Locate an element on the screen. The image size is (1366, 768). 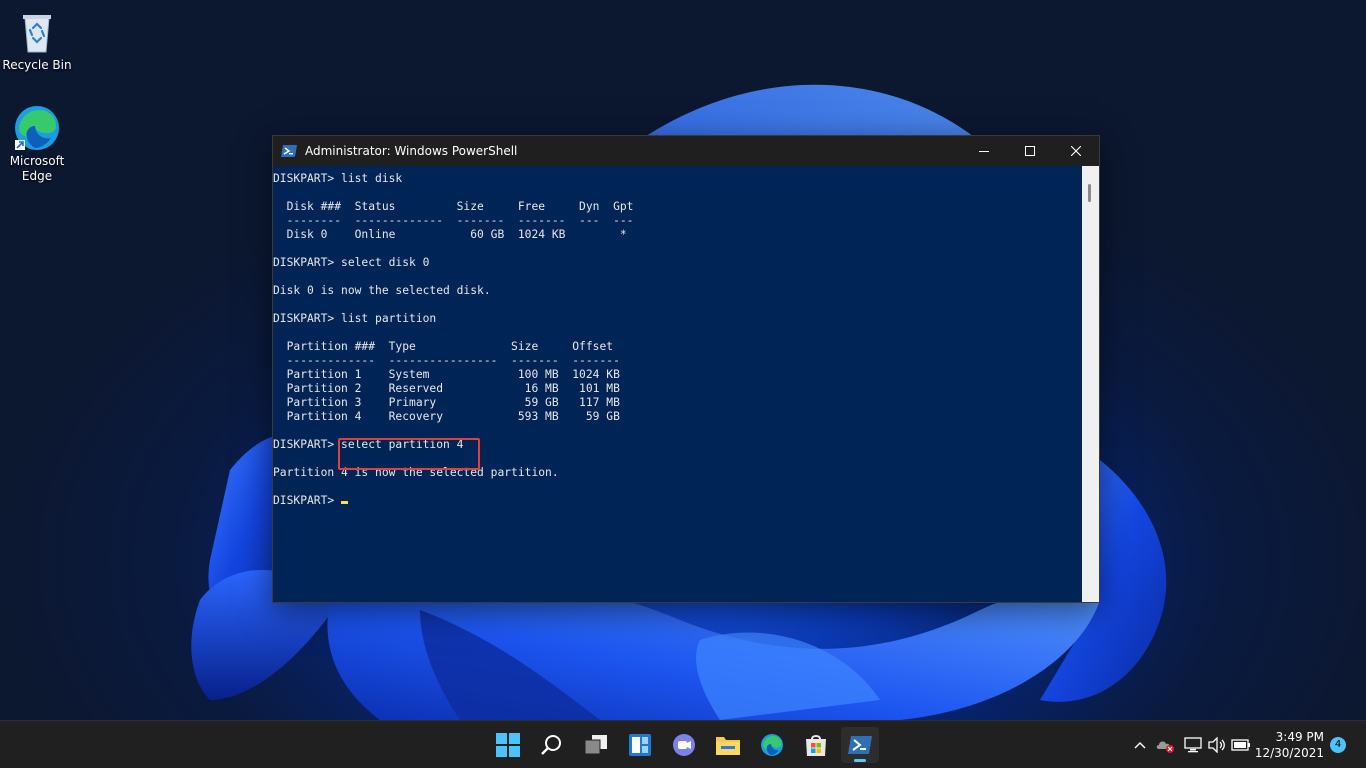
windows-logo-icon is located at coordinates (508, 745).